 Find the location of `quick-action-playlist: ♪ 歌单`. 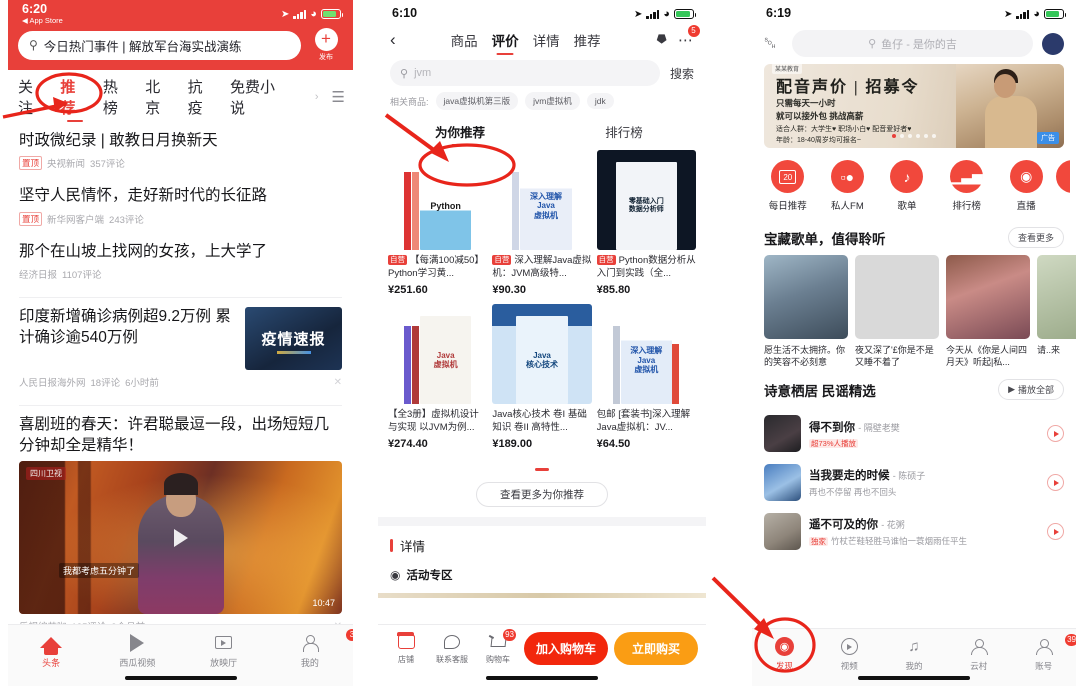

quick-action-playlist: ♪ 歌单 is located at coordinates (907, 186).